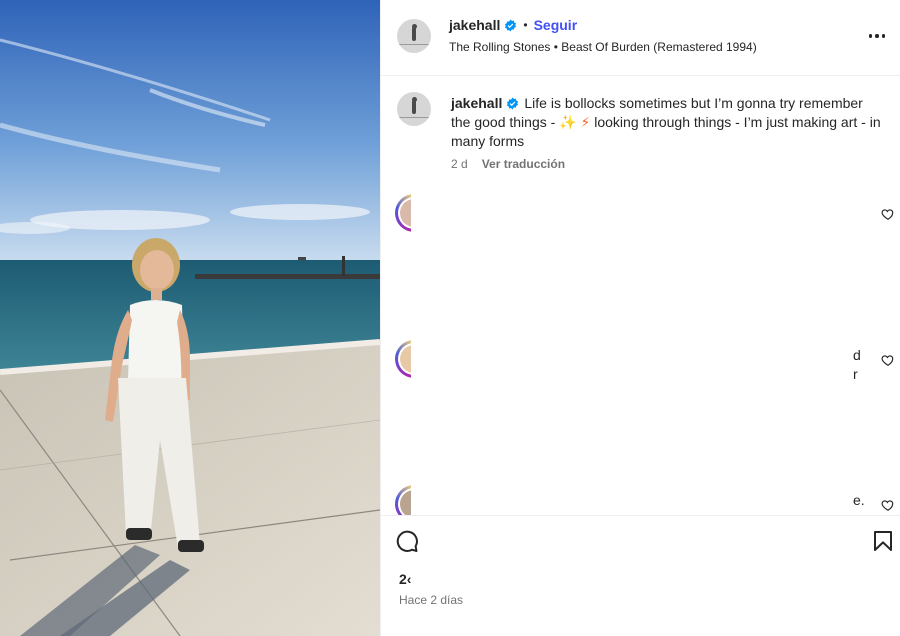  What do you see at coordinates (585, 122) in the screenshot?
I see `bolt-emoji: ⚡` at bounding box center [585, 122].